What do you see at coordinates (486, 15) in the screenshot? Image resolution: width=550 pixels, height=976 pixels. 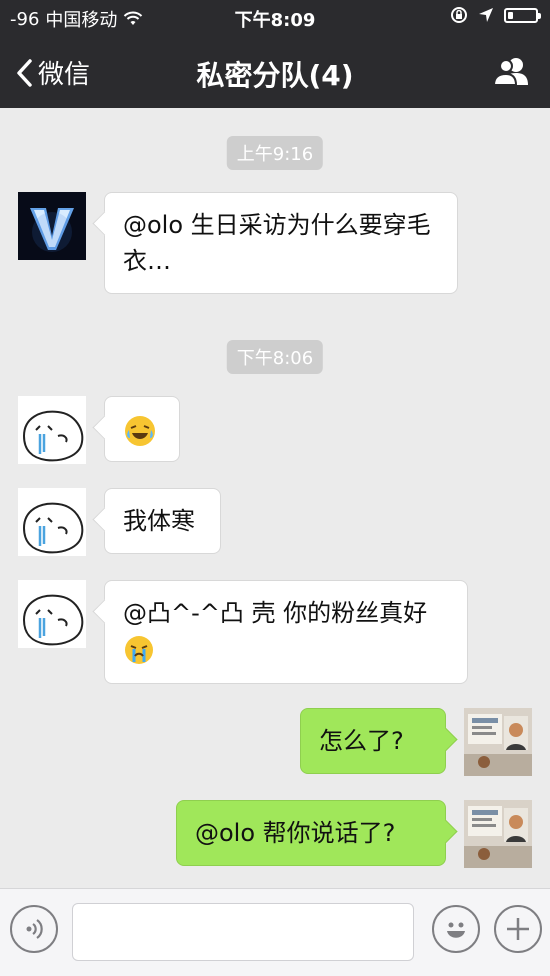 I see `location-arrow-icon` at bounding box center [486, 15].